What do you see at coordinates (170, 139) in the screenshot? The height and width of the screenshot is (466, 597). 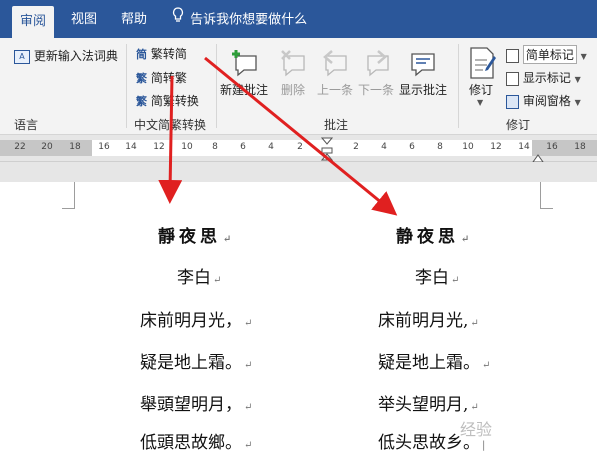 I see `arrow-to-traditional-column` at bounding box center [170, 139].